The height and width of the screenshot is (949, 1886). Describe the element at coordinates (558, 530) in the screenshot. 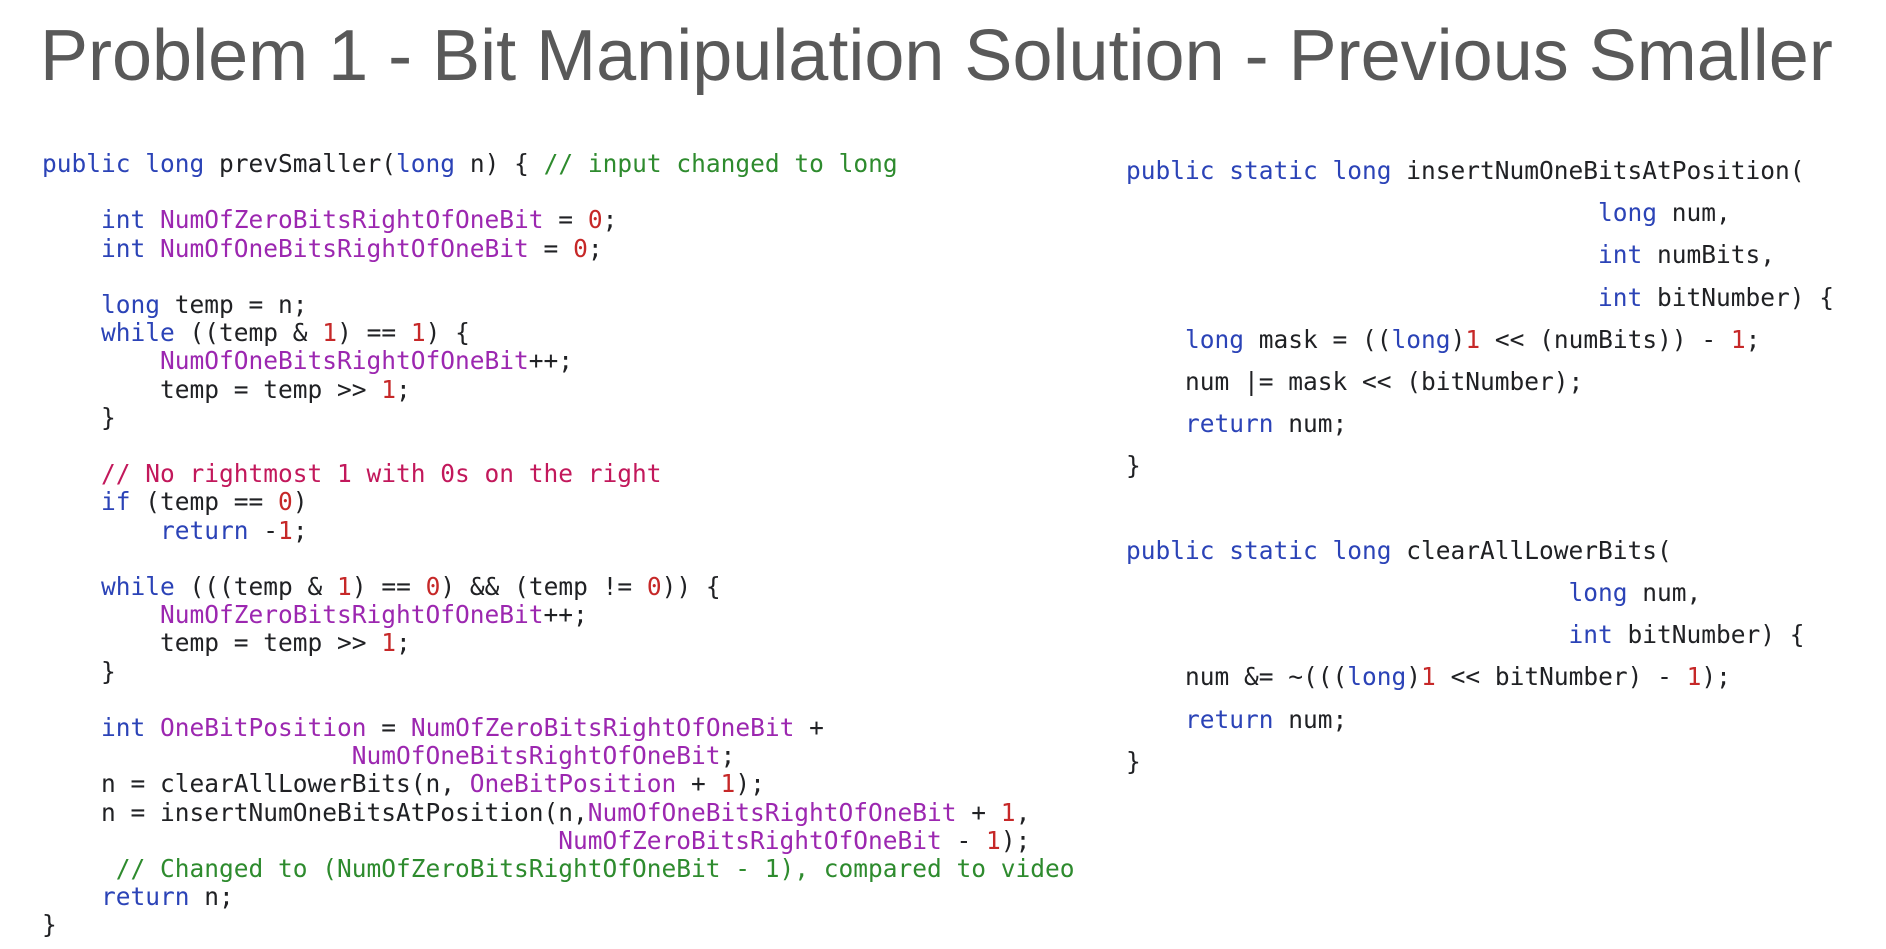

I see `code-line: return -1;` at that location.